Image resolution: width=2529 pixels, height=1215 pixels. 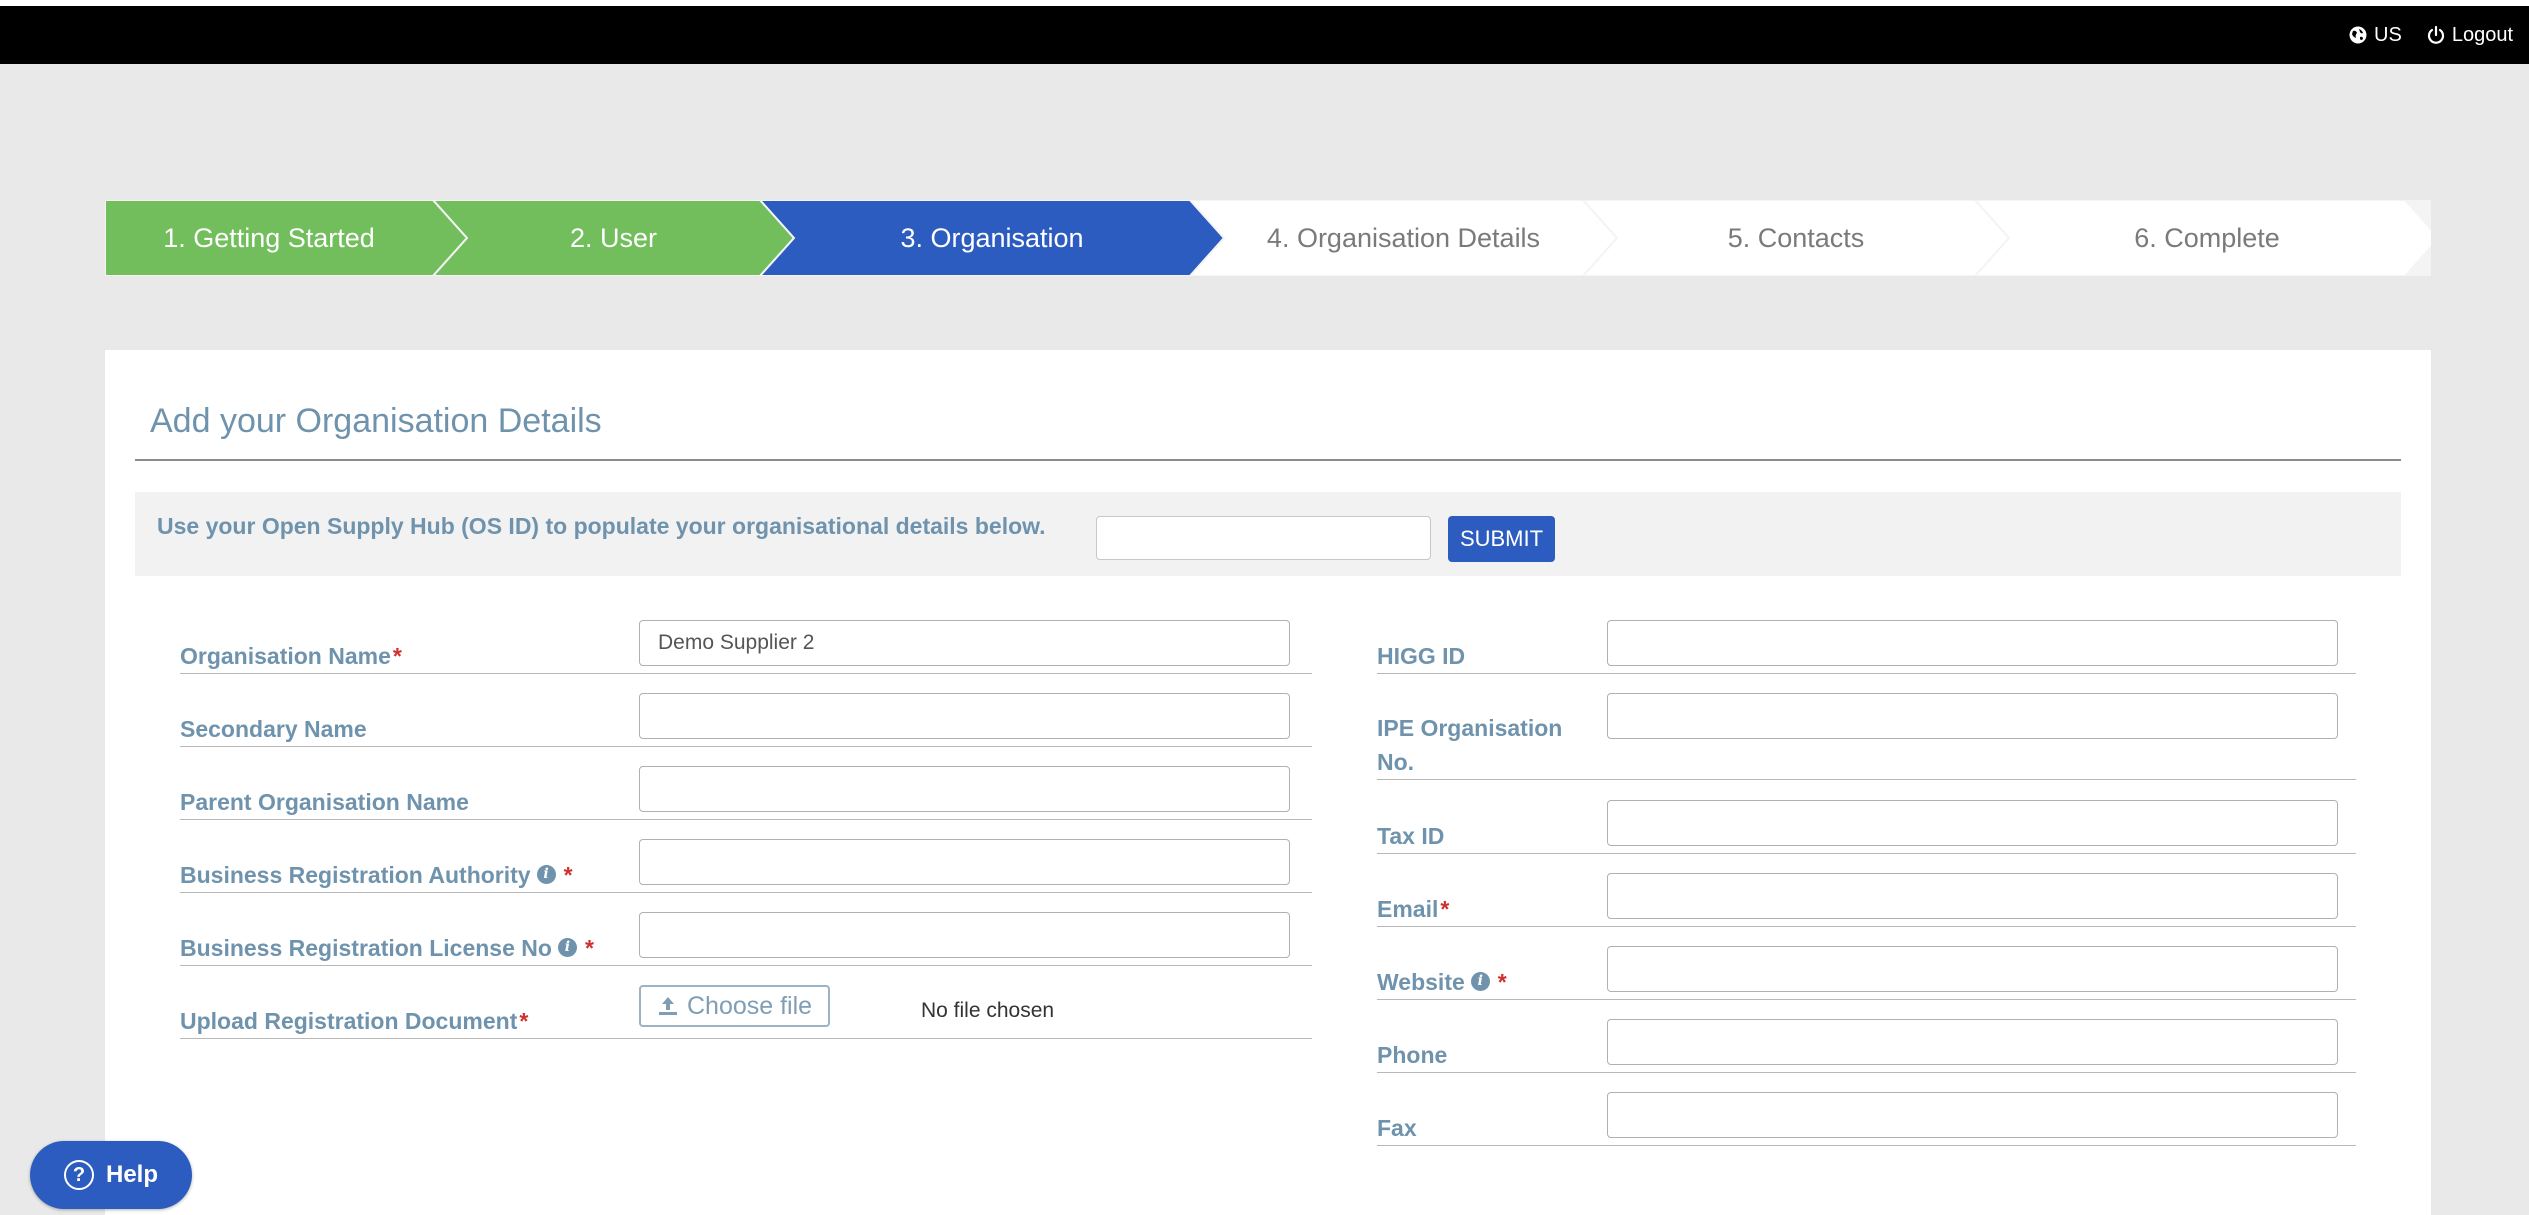 I want to click on locale-selector: US, so click(x=2375, y=35).